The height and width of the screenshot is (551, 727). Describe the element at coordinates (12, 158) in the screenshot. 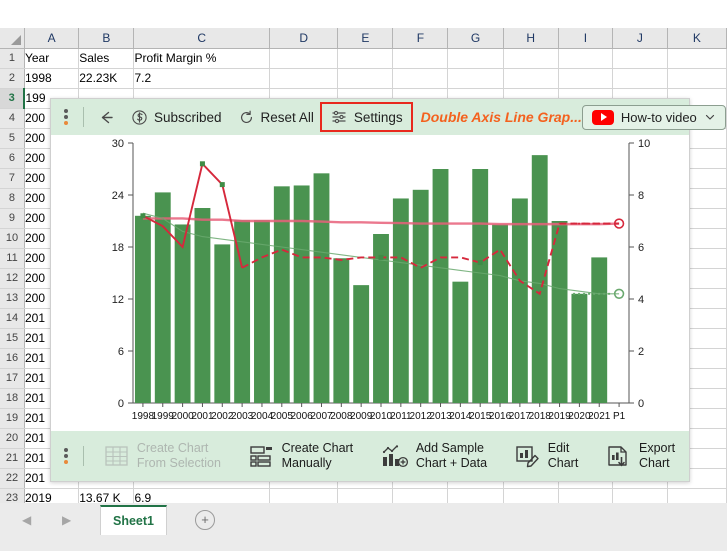

I see `row-header-6: 6` at that location.